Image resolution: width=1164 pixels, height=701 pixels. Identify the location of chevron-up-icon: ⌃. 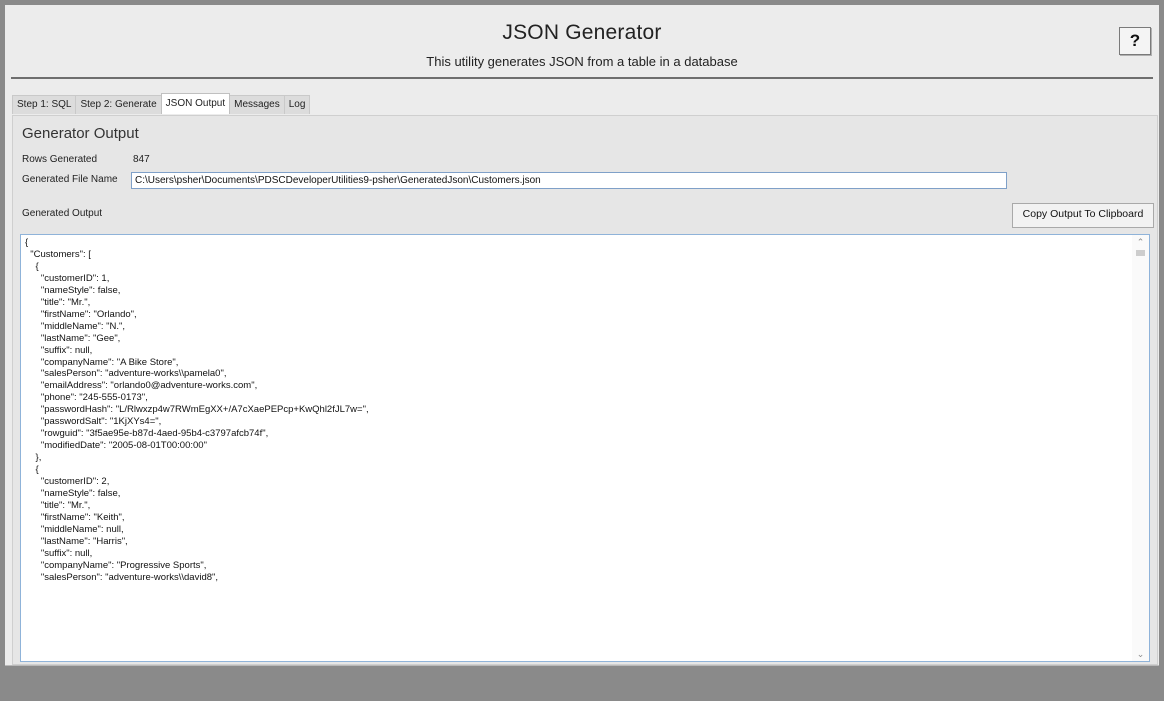
(1140, 242).